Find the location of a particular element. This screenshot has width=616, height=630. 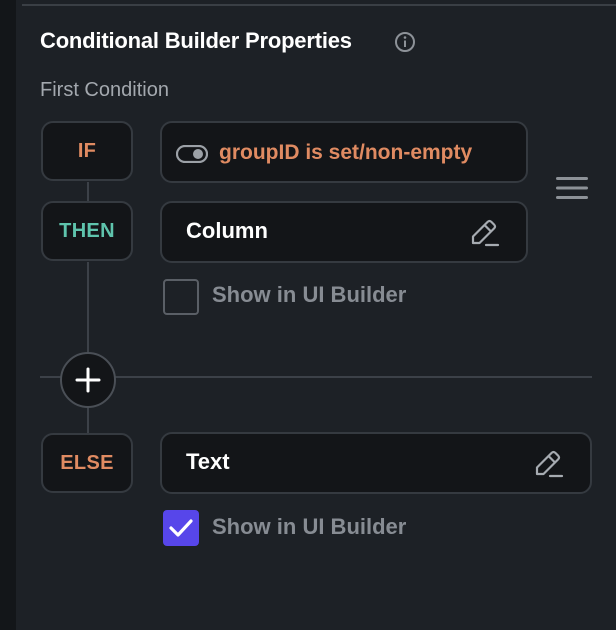

info-icon is located at coordinates (405, 42).